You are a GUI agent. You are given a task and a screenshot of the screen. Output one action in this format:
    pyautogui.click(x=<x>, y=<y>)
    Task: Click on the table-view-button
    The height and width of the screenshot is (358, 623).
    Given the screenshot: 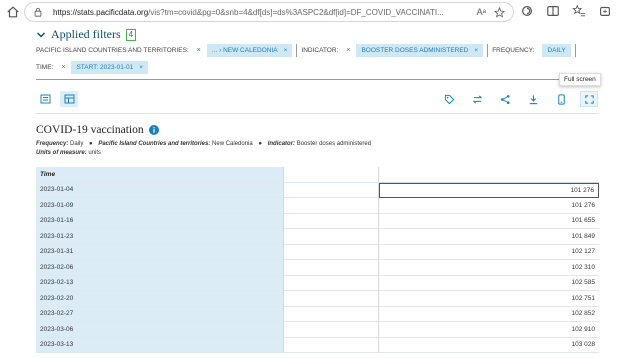 What is the action you would take?
    pyautogui.click(x=69, y=99)
    